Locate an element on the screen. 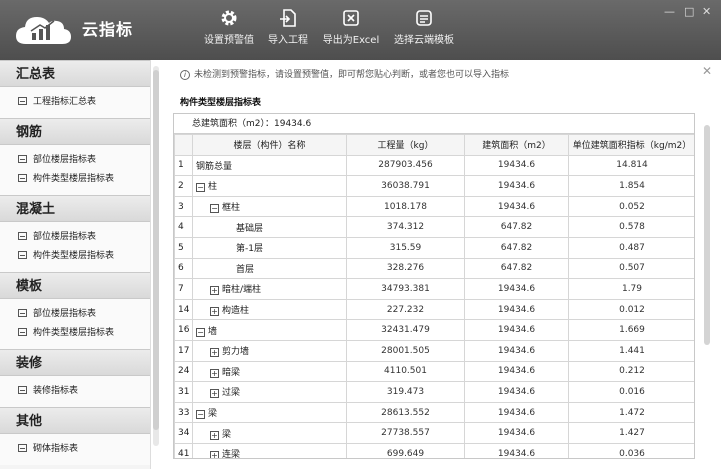 Image resolution: width=721 pixels, height=469 pixels. sidebar-scrollbar is located at coordinates (156, 256).